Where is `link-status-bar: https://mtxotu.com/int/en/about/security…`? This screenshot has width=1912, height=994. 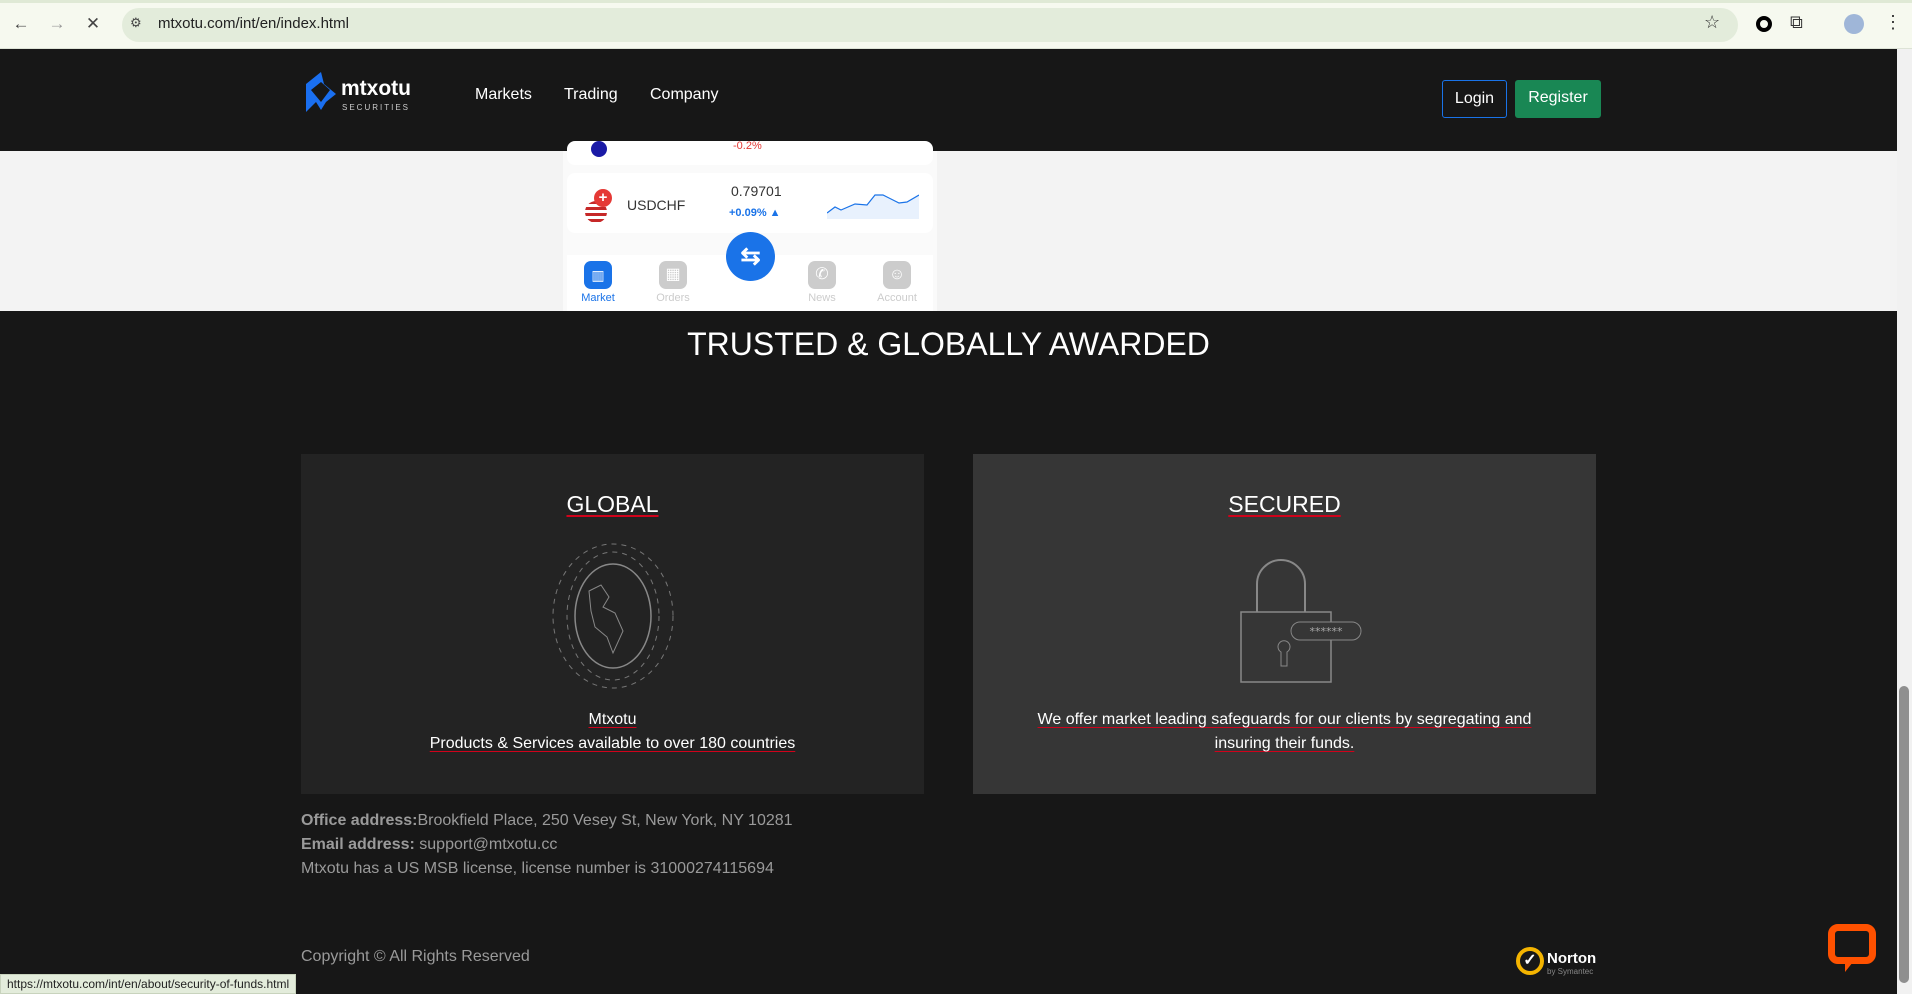 link-status-bar: https://mtxotu.com/int/en/about/security… is located at coordinates (148, 984).